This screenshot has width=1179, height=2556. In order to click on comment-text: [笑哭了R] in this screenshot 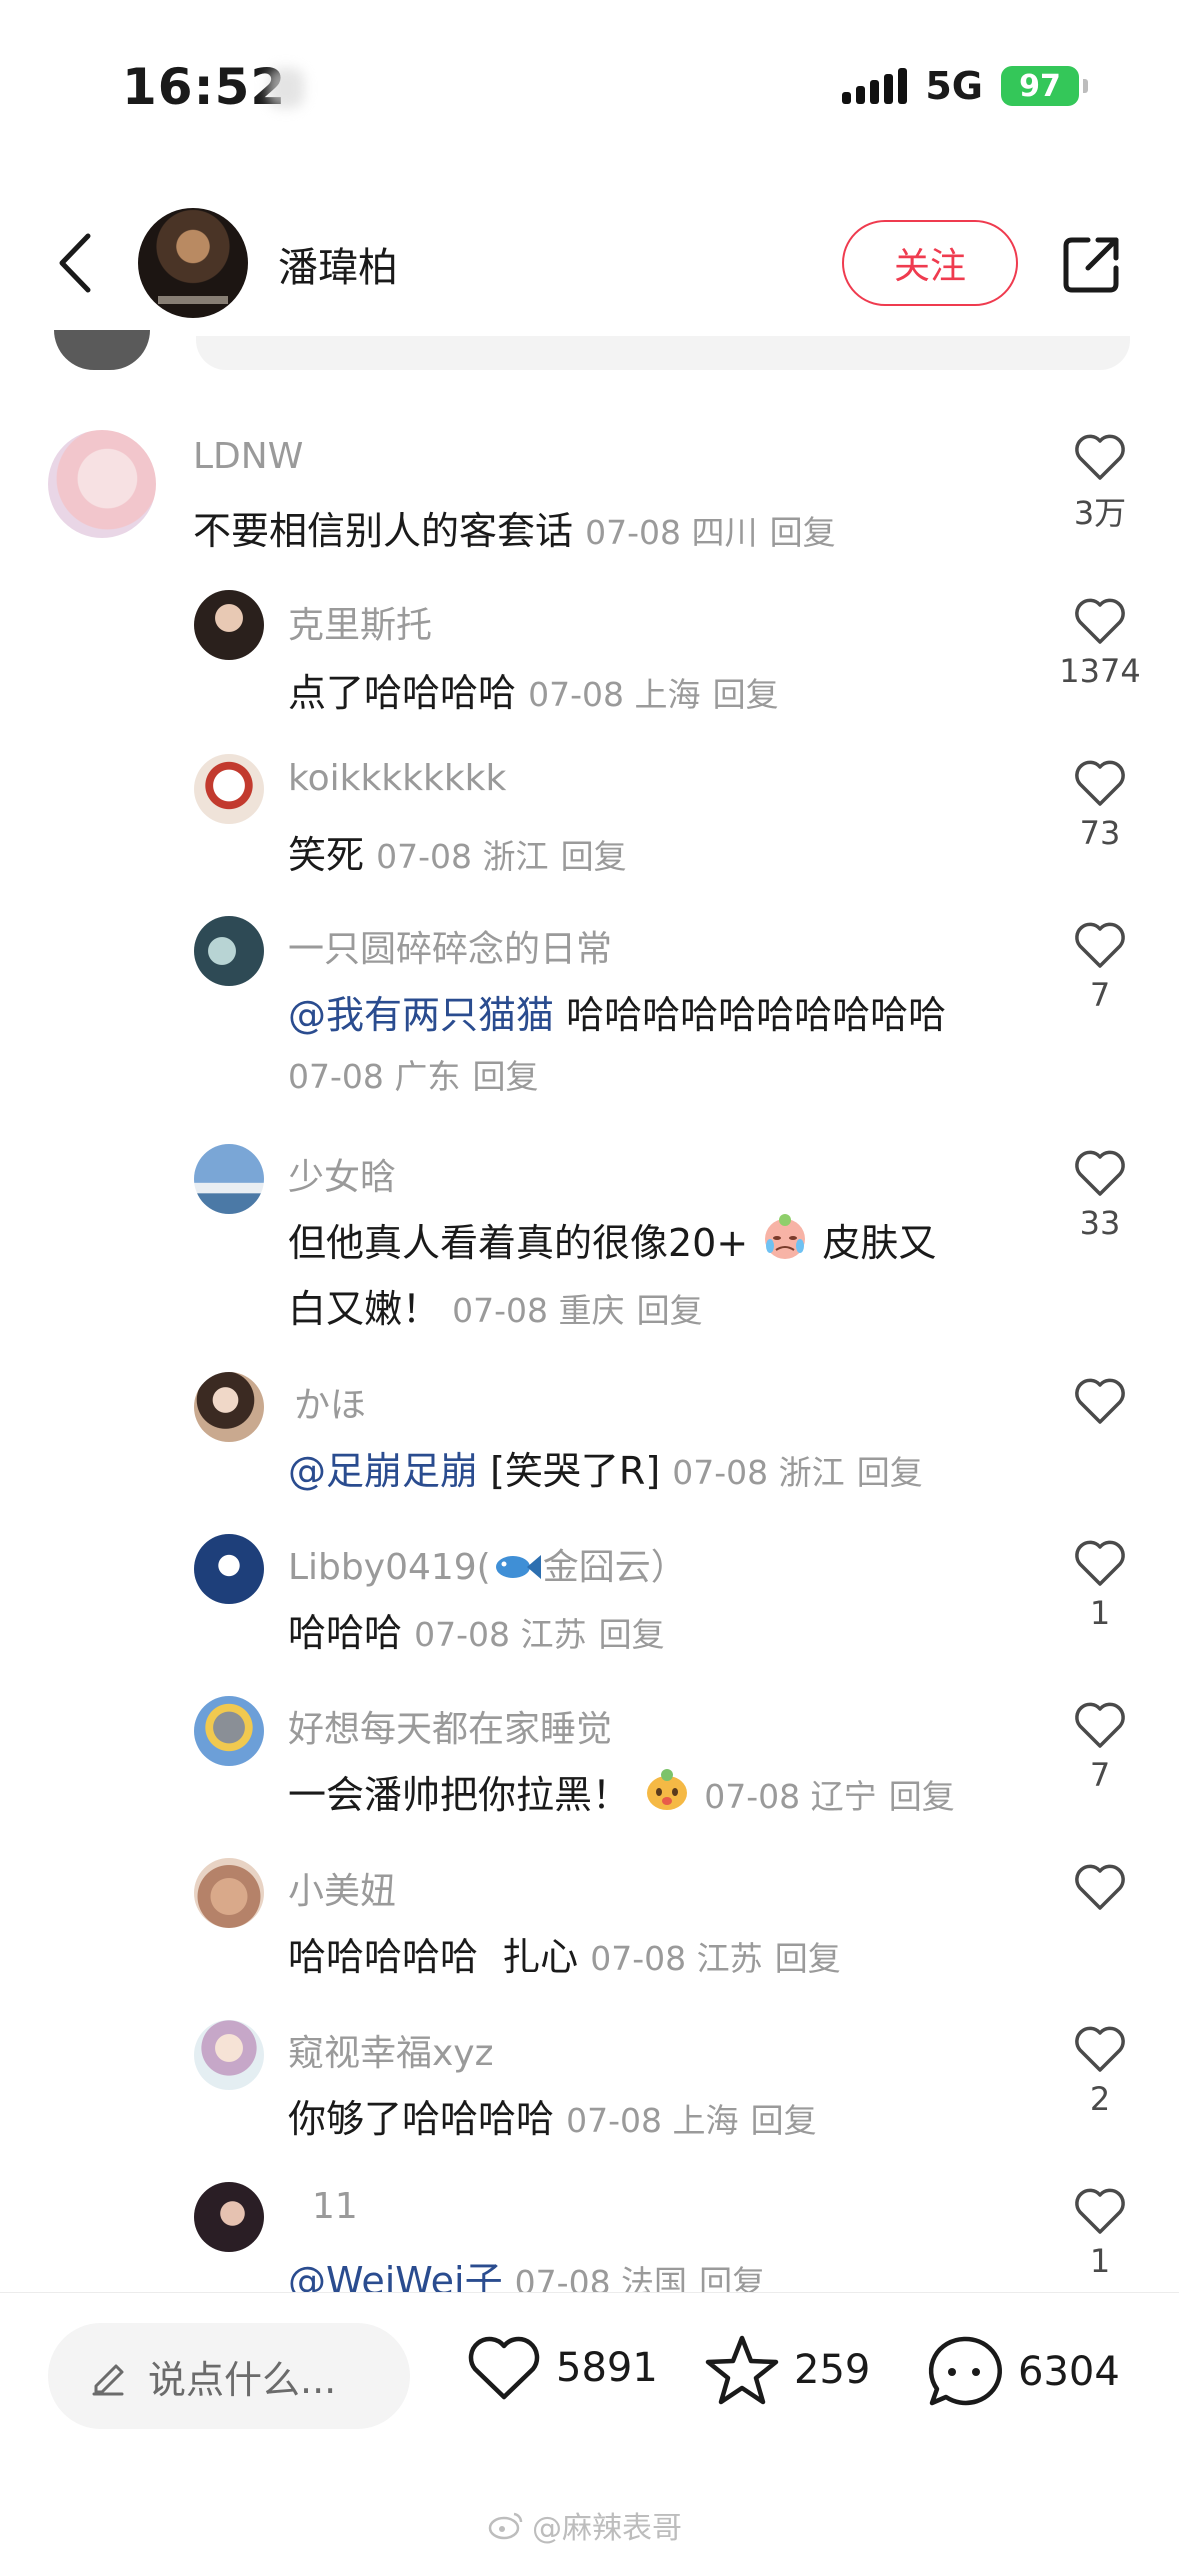, I will do `click(569, 1471)`.